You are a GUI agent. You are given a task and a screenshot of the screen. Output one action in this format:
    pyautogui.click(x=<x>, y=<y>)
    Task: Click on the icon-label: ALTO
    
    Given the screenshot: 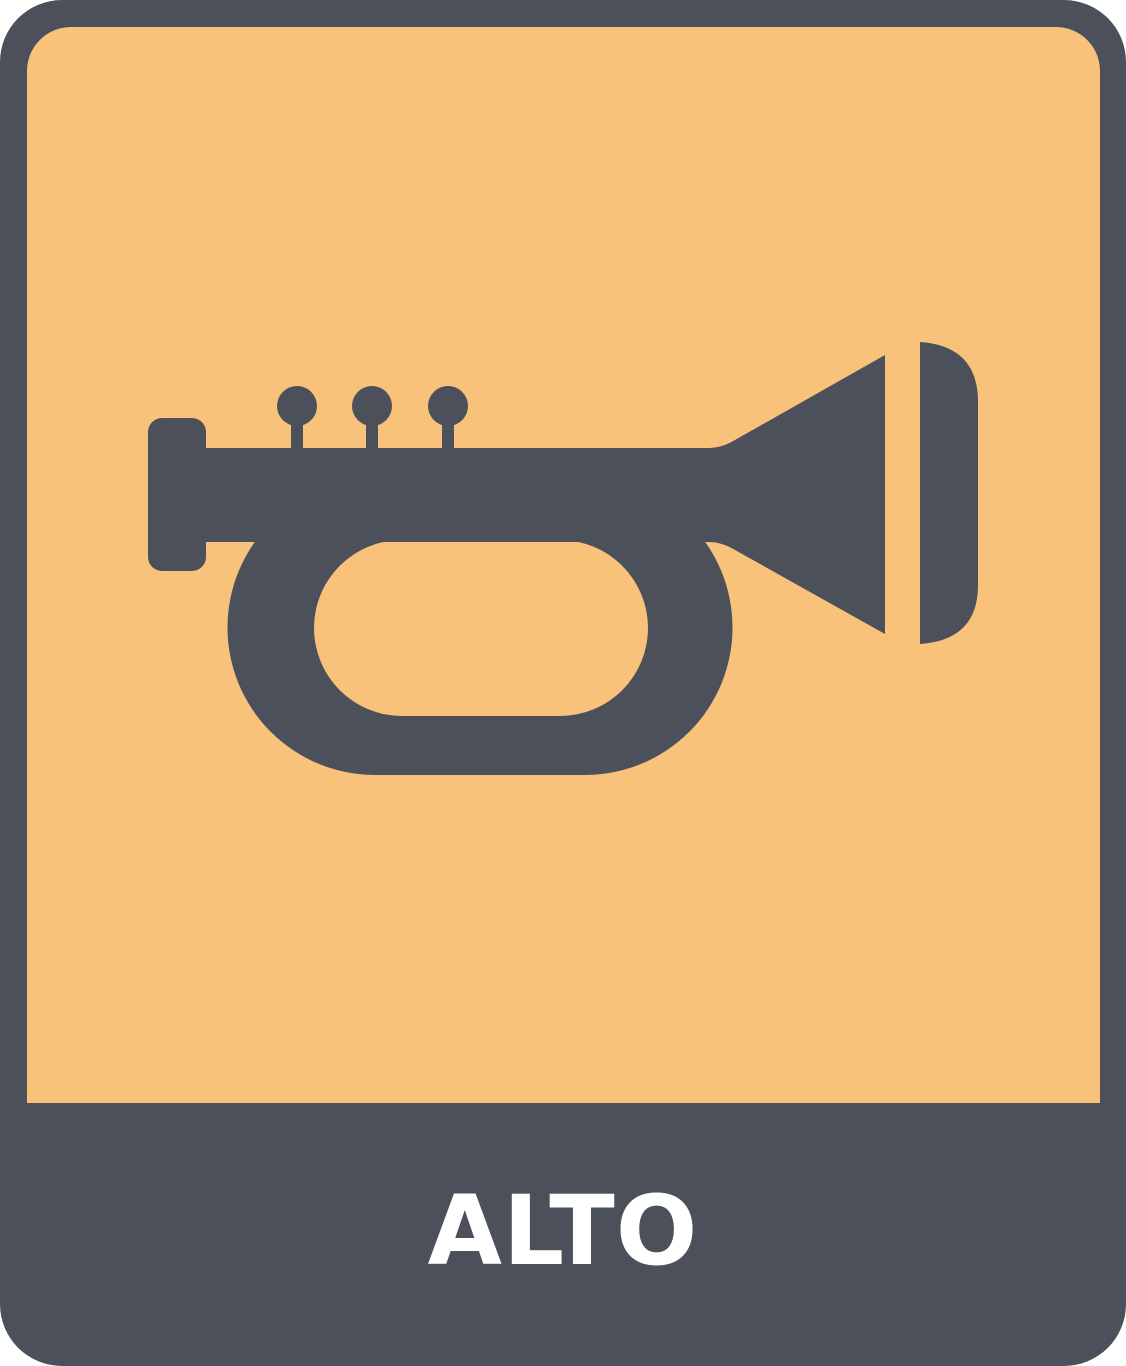 What is the action you would take?
    pyautogui.click(x=563, y=1231)
    